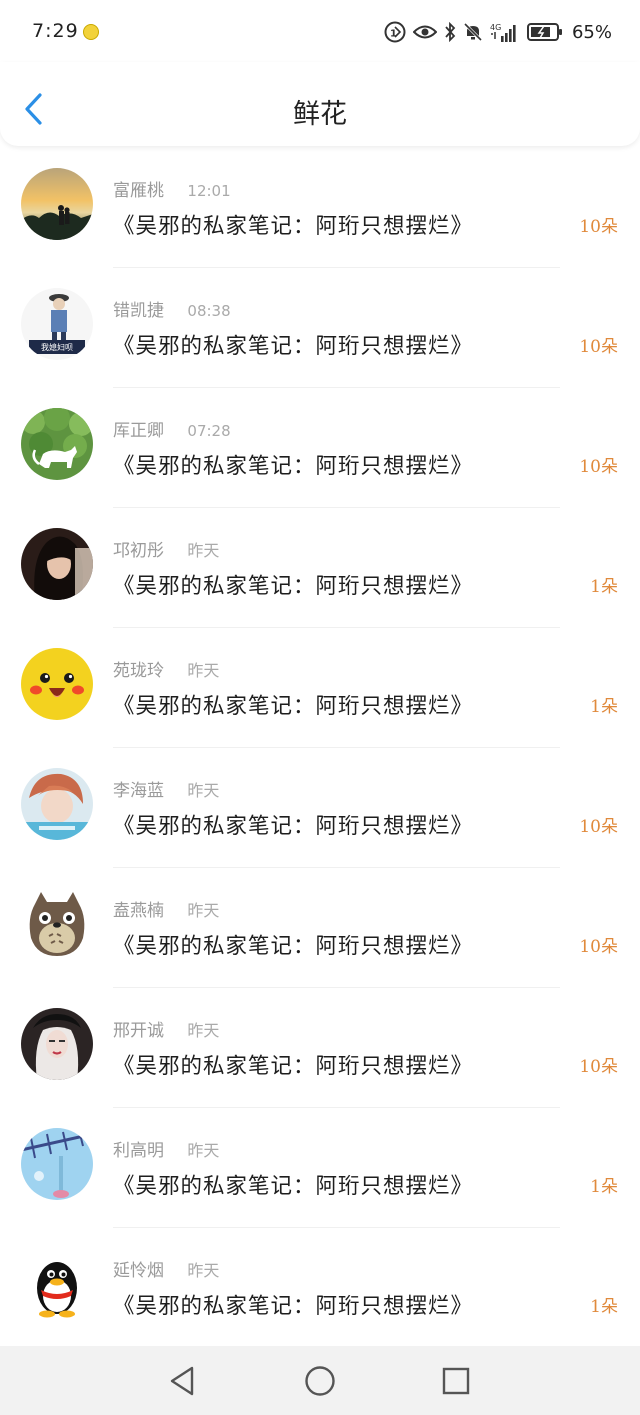 The image size is (640, 1415). What do you see at coordinates (320, 688) in the screenshot?
I see `list-item: 苑珑玲 昨天 《吴邪的私家笔记：阿珩只想摆烂》 1朵` at bounding box center [320, 688].